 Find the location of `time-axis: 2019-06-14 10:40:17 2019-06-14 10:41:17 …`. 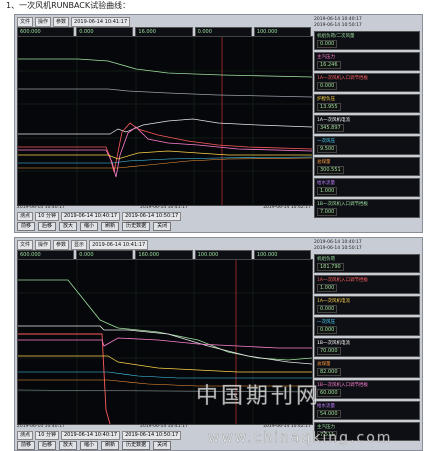

time-axis: 2019-06-14 10:40:17 2019-06-14 10:41:17 … is located at coordinates (164, 208).